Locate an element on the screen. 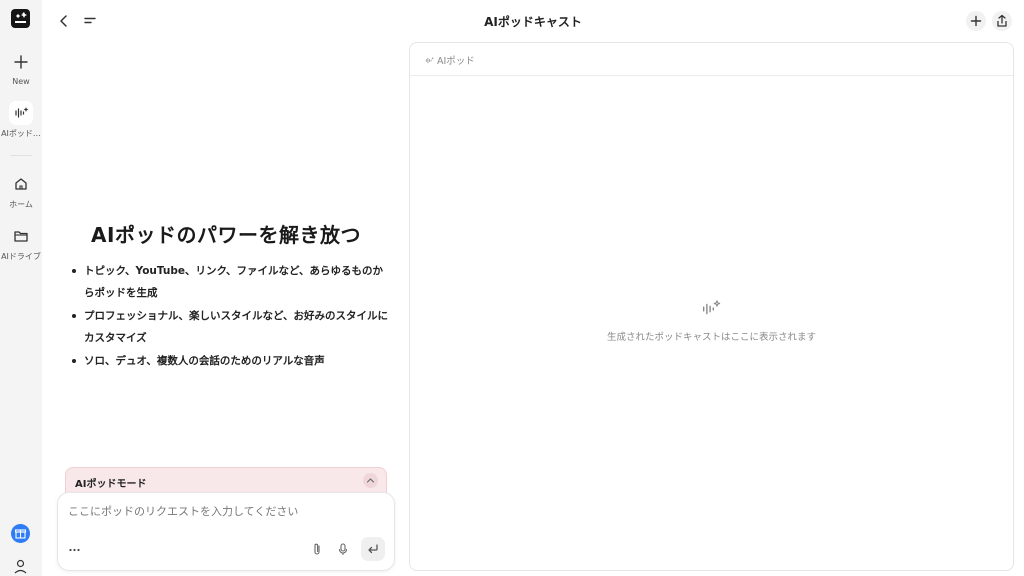 Image resolution: width=1024 pixels, height=576 pixels. more-dots-icon is located at coordinates (74, 550).